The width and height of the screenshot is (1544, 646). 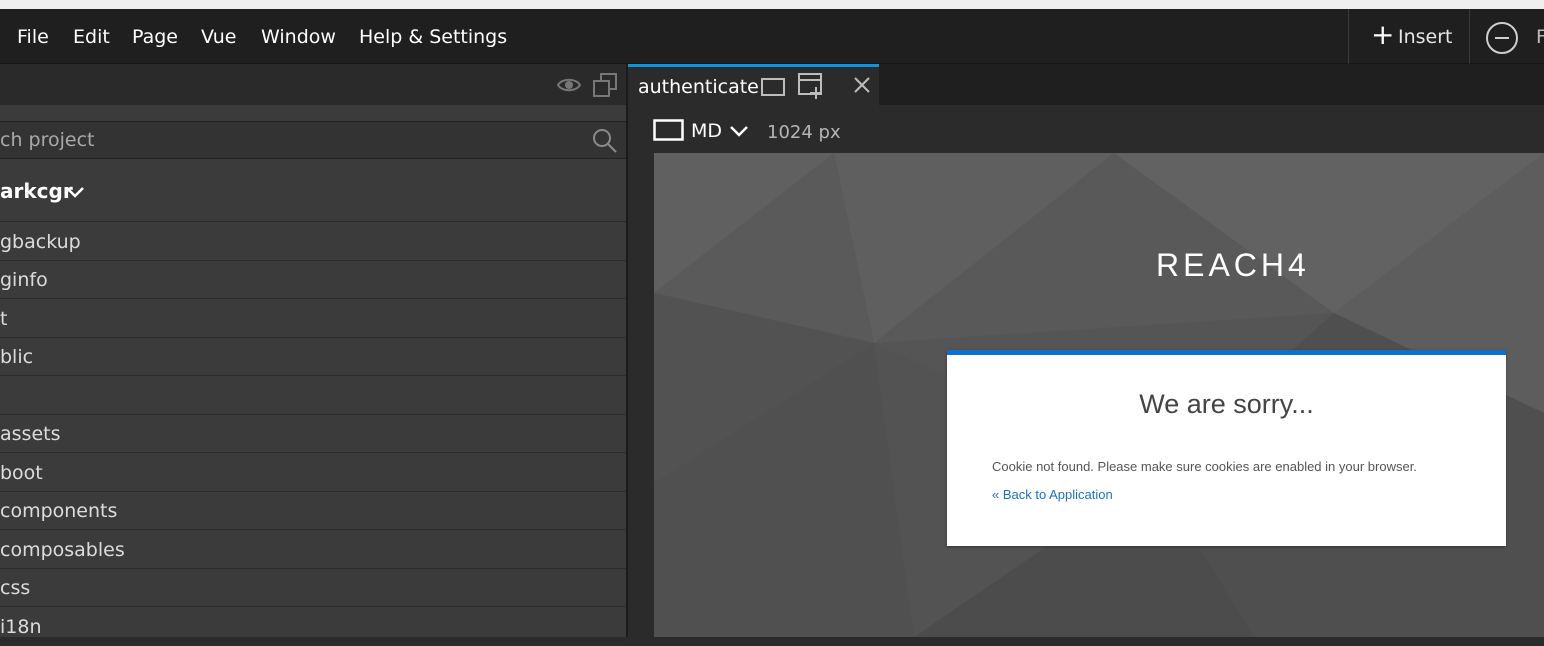 What do you see at coordinates (313, 280) in the screenshot?
I see `tree-item: ginfo` at bounding box center [313, 280].